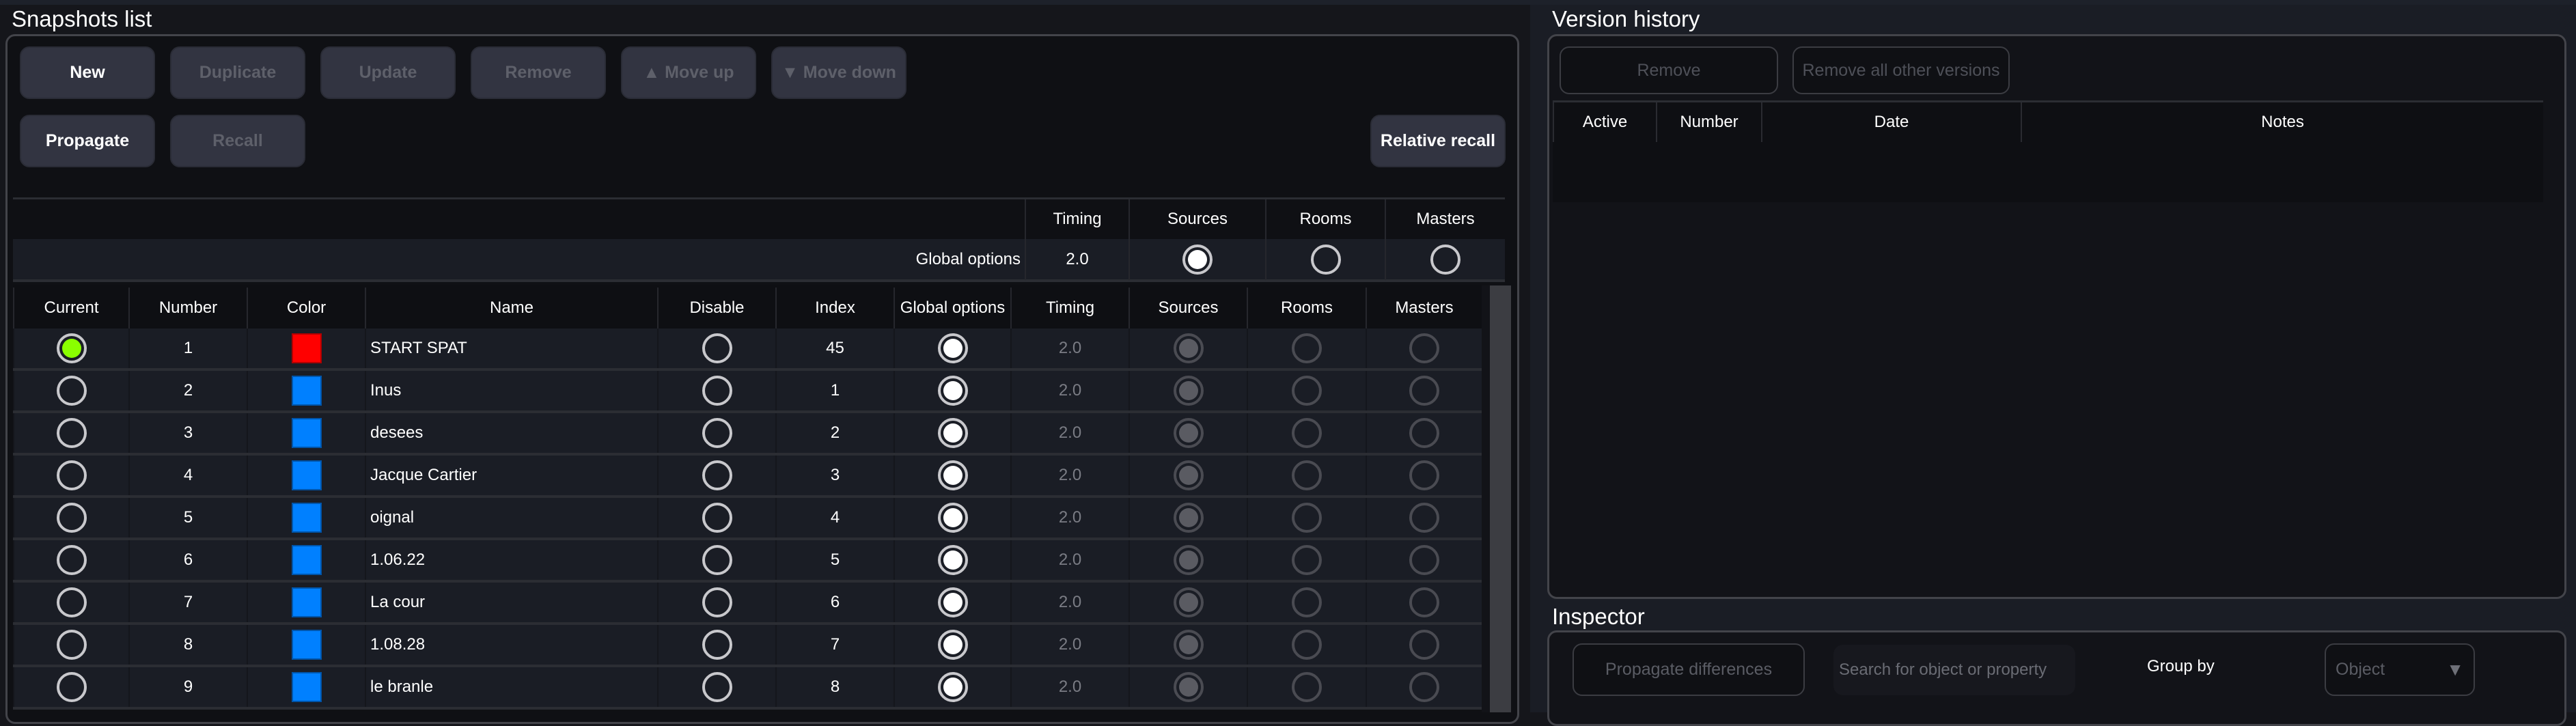 The image size is (2576, 726). Describe the element at coordinates (1438, 141) in the screenshot. I see `relative-recall-button: Relative recall` at that location.